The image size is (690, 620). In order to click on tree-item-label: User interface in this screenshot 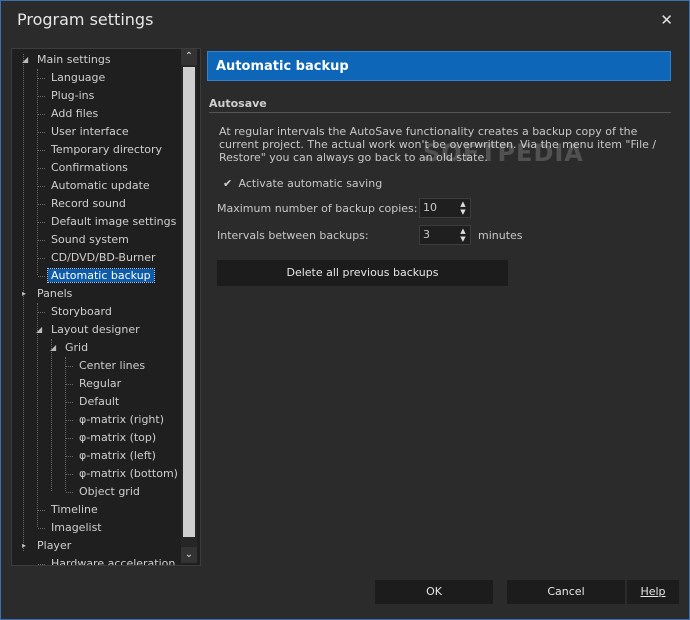, I will do `click(90, 131)`.